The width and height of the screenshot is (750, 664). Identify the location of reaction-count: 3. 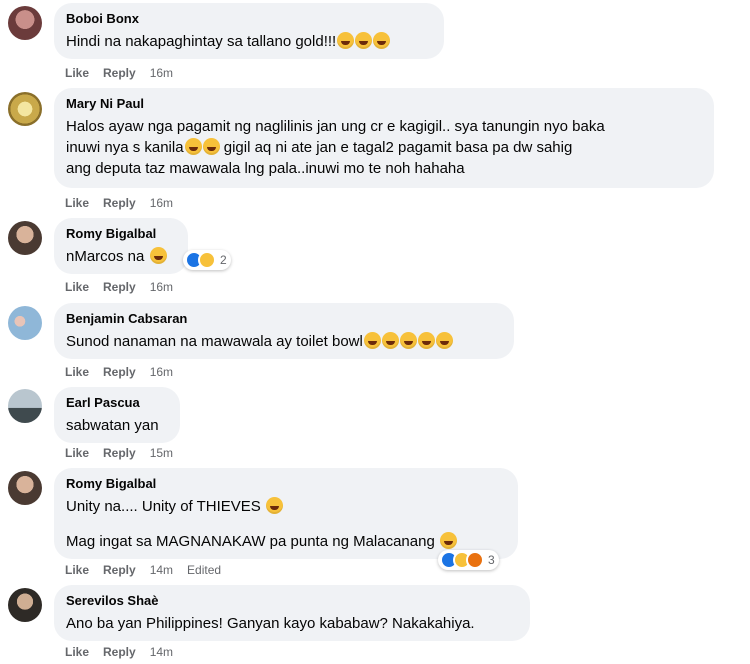
(491, 560).